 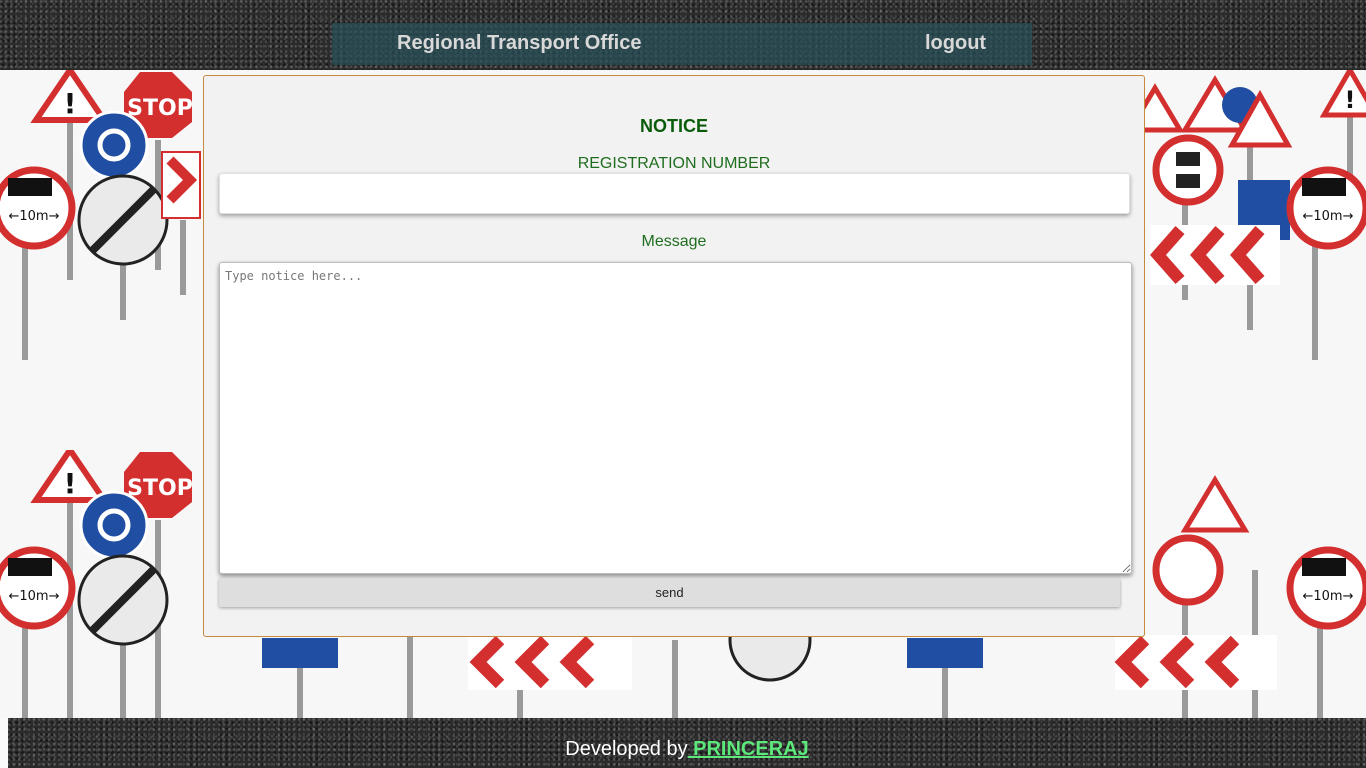 What do you see at coordinates (673, 126) in the screenshot?
I see `form-title: NOTICE` at bounding box center [673, 126].